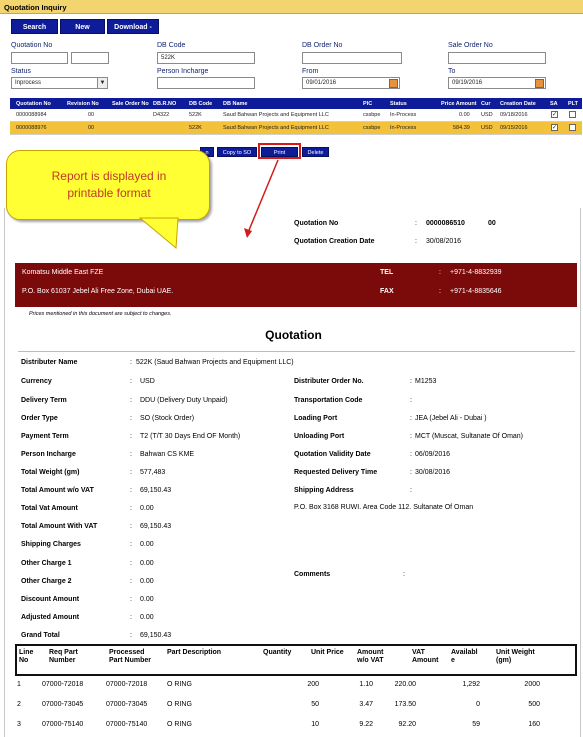 This screenshot has height=737, width=583. I want to click on col-plt: PLT, so click(573, 104).